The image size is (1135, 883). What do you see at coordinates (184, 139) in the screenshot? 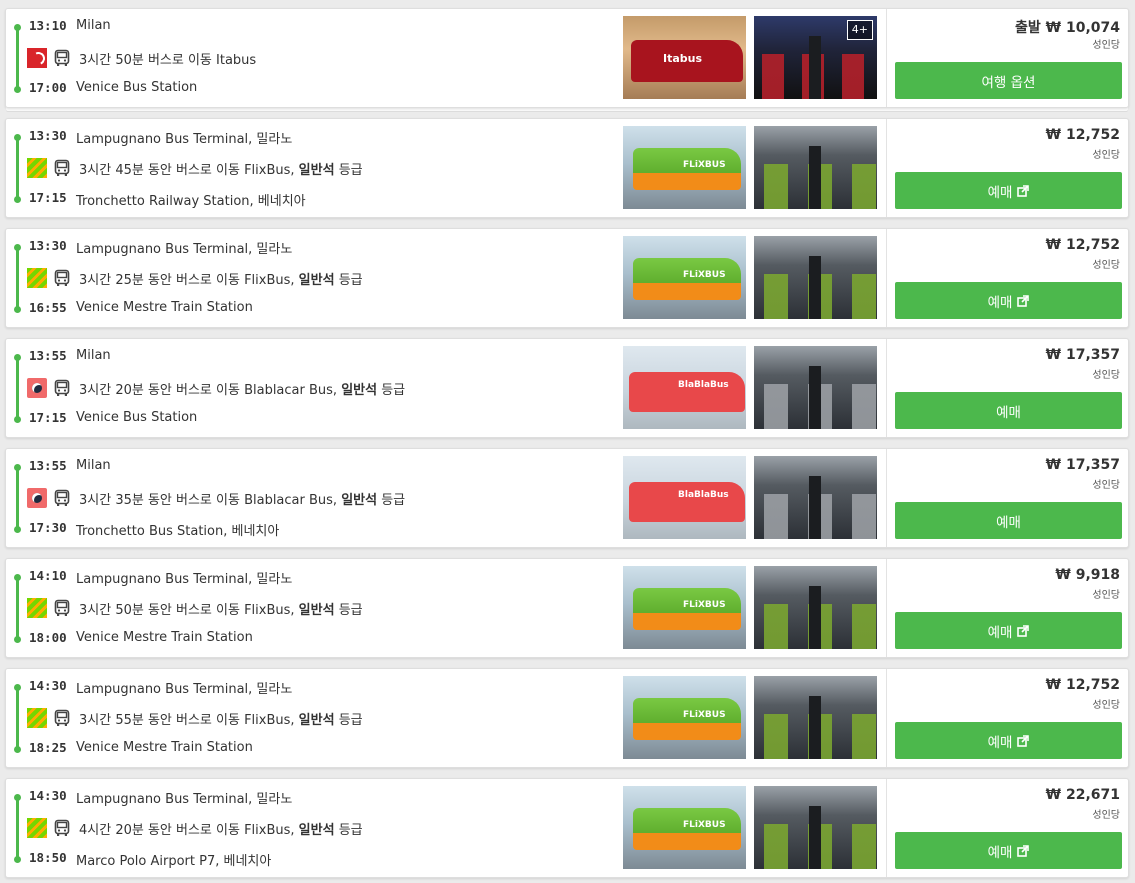
I see `departure-station: Lampugnano Bus Terminal, 밀라노` at bounding box center [184, 139].